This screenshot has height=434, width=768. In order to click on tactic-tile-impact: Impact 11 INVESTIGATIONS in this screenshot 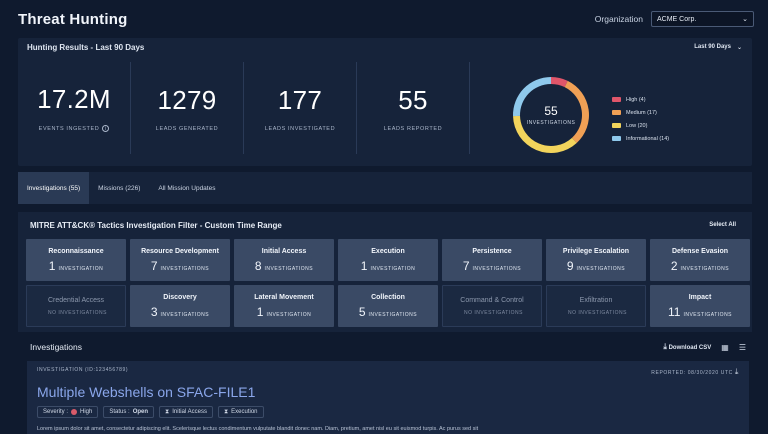, I will do `click(700, 306)`.